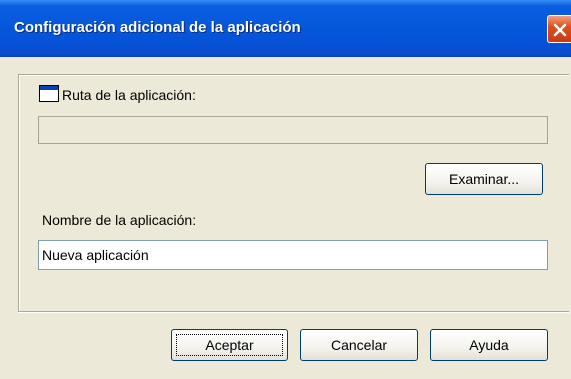 The image size is (571, 379). Describe the element at coordinates (489, 345) in the screenshot. I see `ayuda-button: Ayuda` at that location.